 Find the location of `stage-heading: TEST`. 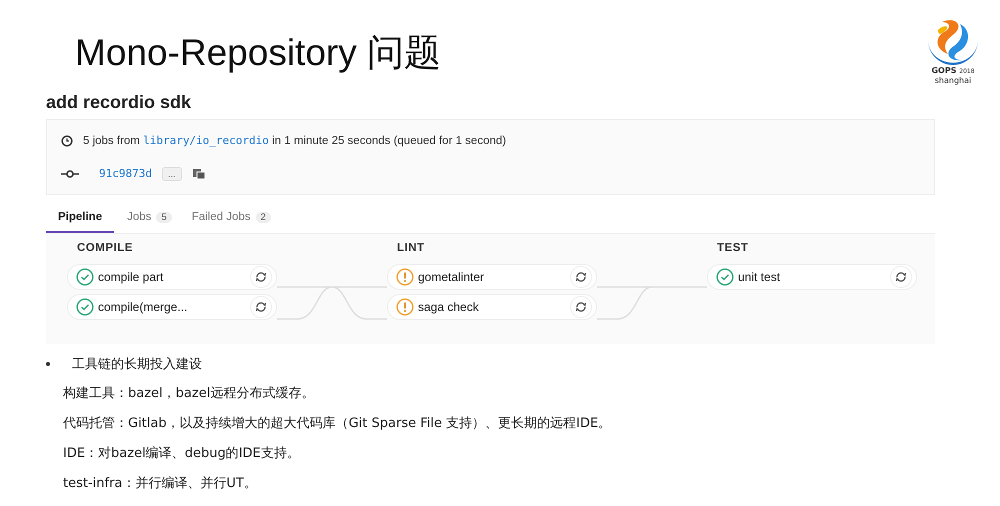

stage-heading: TEST is located at coordinates (733, 249).